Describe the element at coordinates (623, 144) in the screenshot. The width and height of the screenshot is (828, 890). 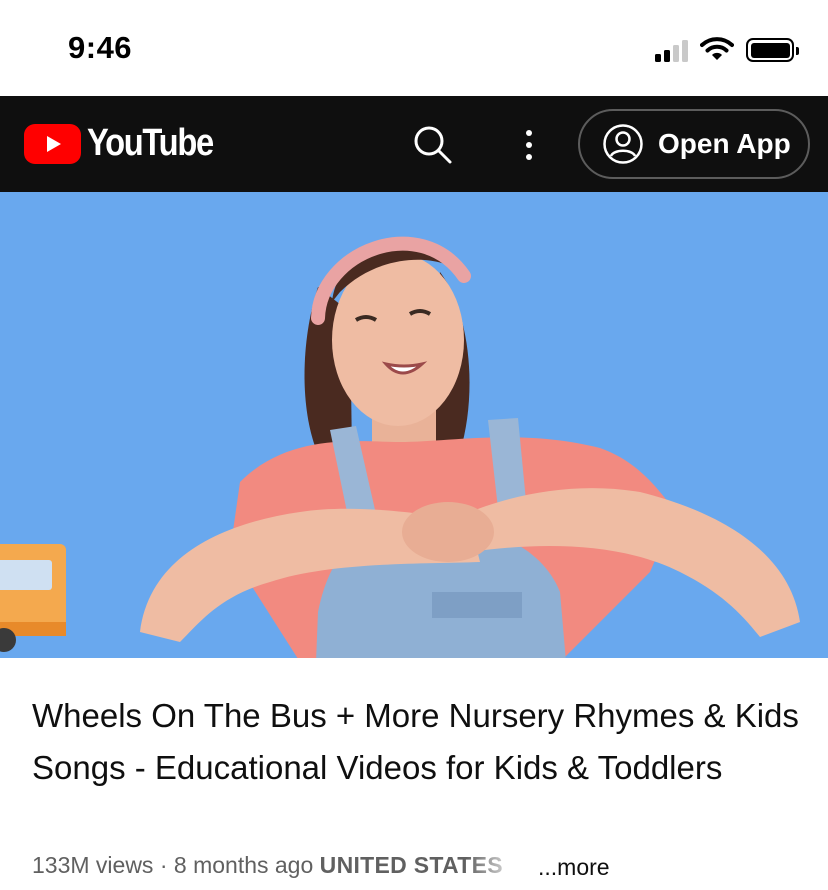
I see `account-circle-icon` at that location.